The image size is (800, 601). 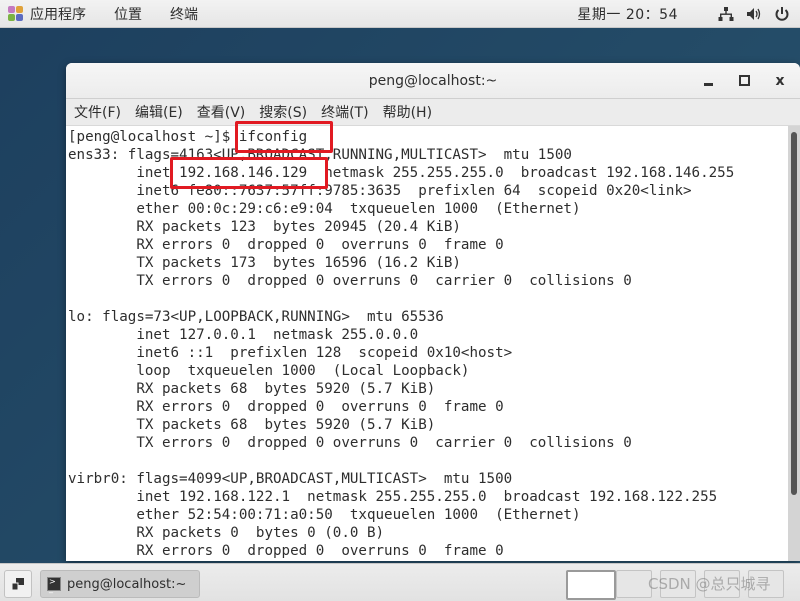 I want to click on applications-menu: 应用程序, so click(x=58, y=14).